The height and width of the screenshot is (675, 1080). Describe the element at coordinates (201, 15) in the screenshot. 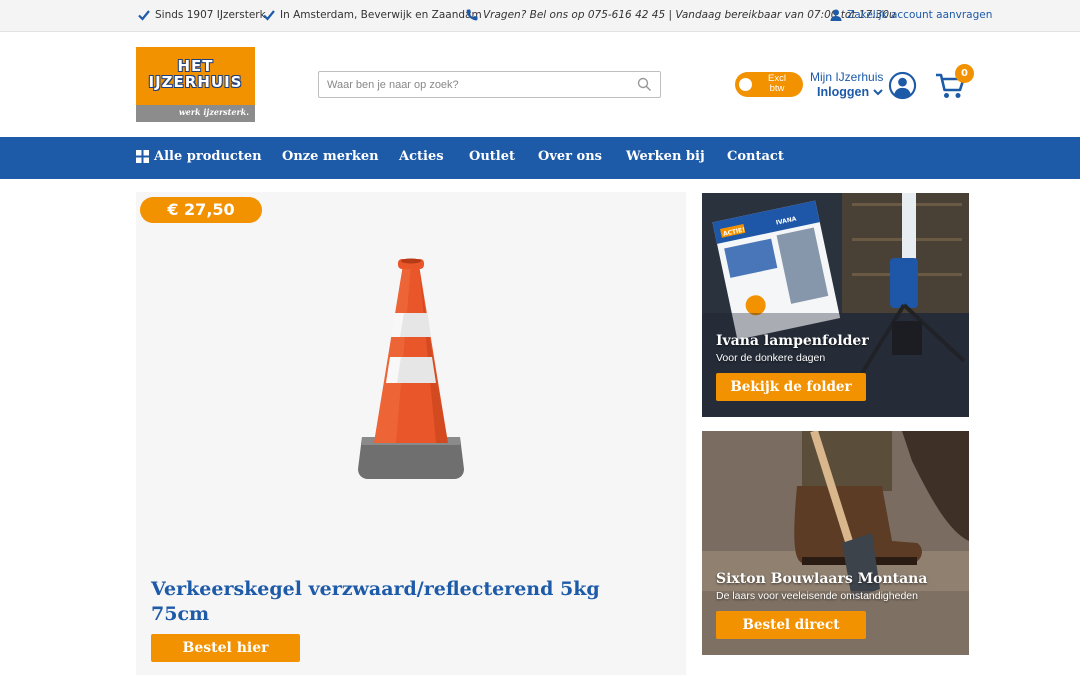

I see `usp-since-1907: Sinds 1907 IJzersterk` at that location.